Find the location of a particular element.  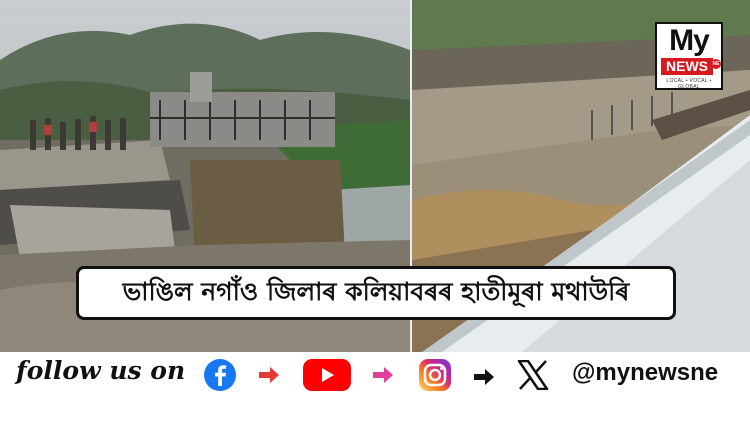

youtube-icon is located at coordinates (327, 377).